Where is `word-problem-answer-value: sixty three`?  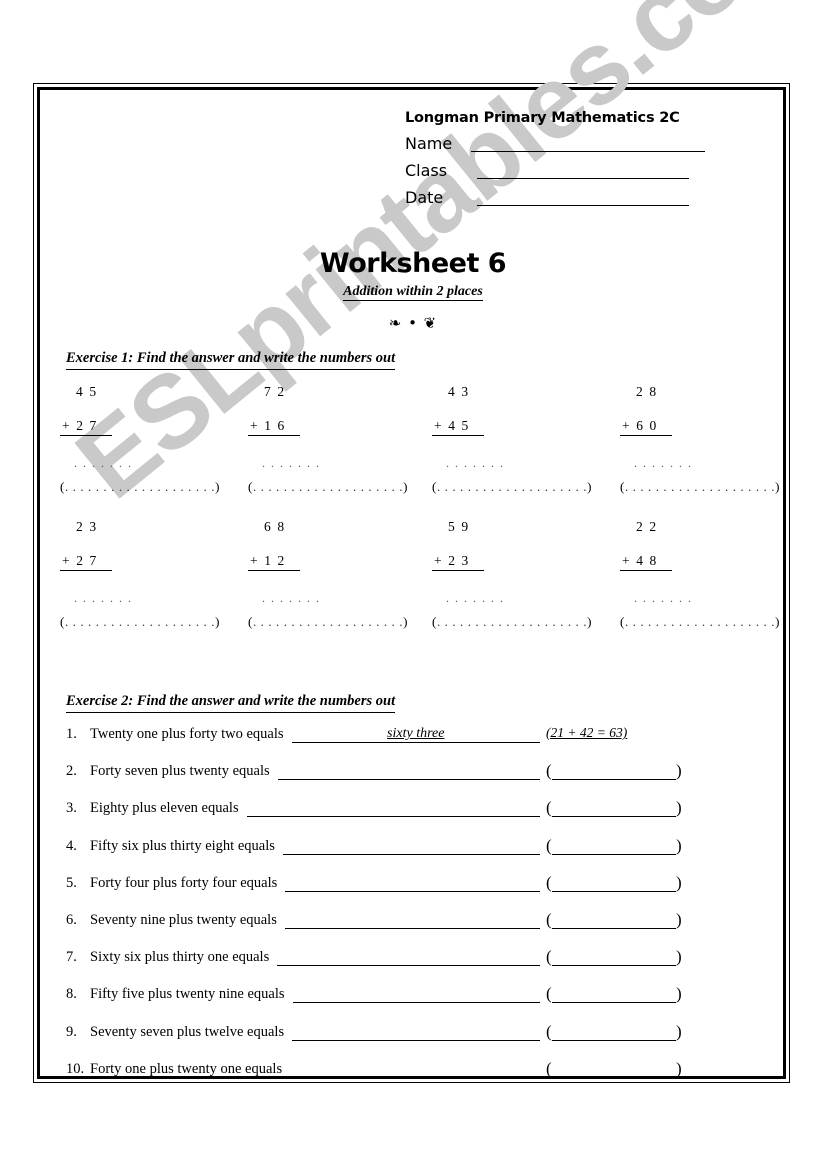 word-problem-answer-value: sixty three is located at coordinates (416, 733).